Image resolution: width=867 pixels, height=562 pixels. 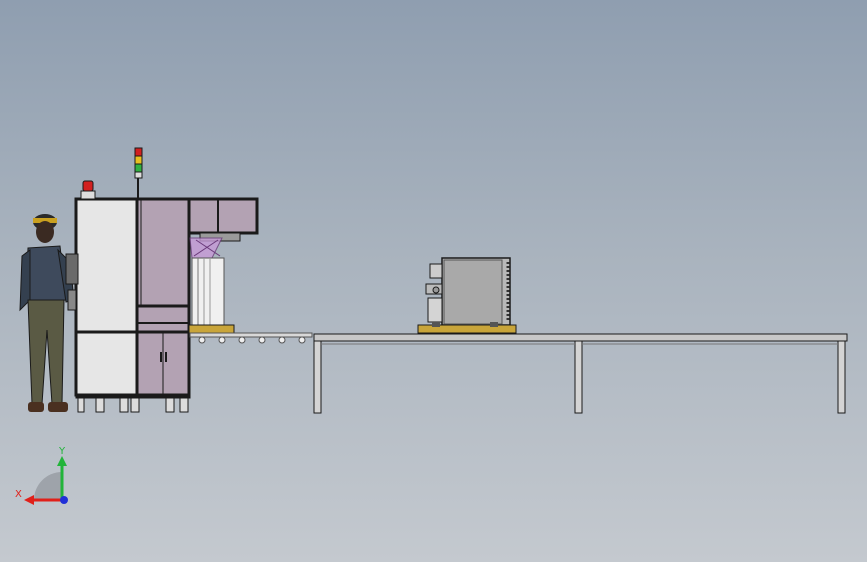 What do you see at coordinates (47, 313) in the screenshot?
I see `operator-figure` at bounding box center [47, 313].